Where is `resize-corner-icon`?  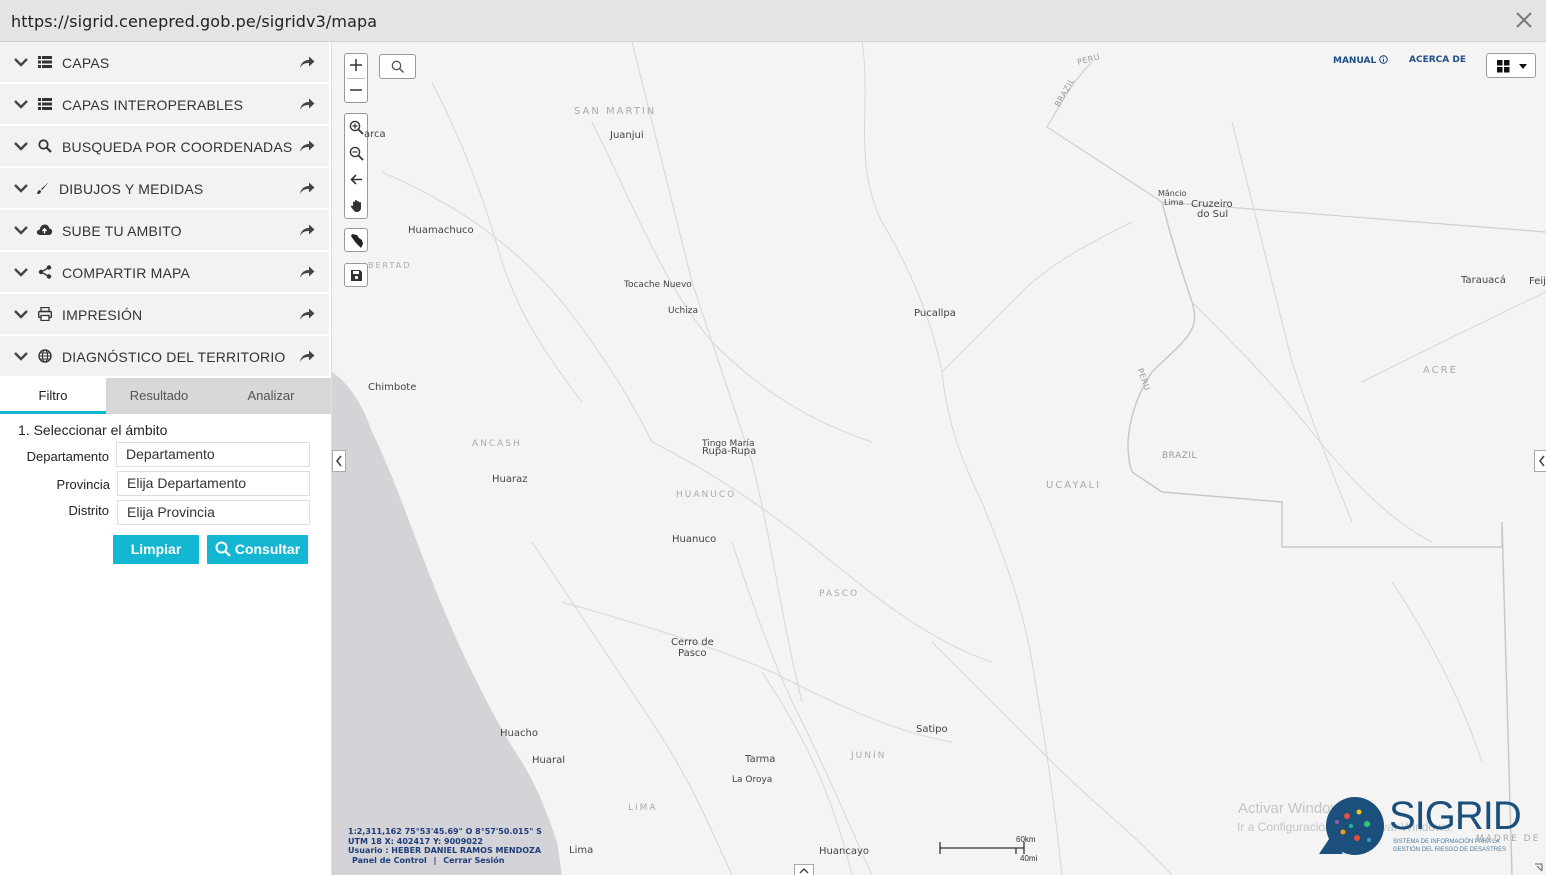
resize-corner-icon is located at coordinates (1539, 868).